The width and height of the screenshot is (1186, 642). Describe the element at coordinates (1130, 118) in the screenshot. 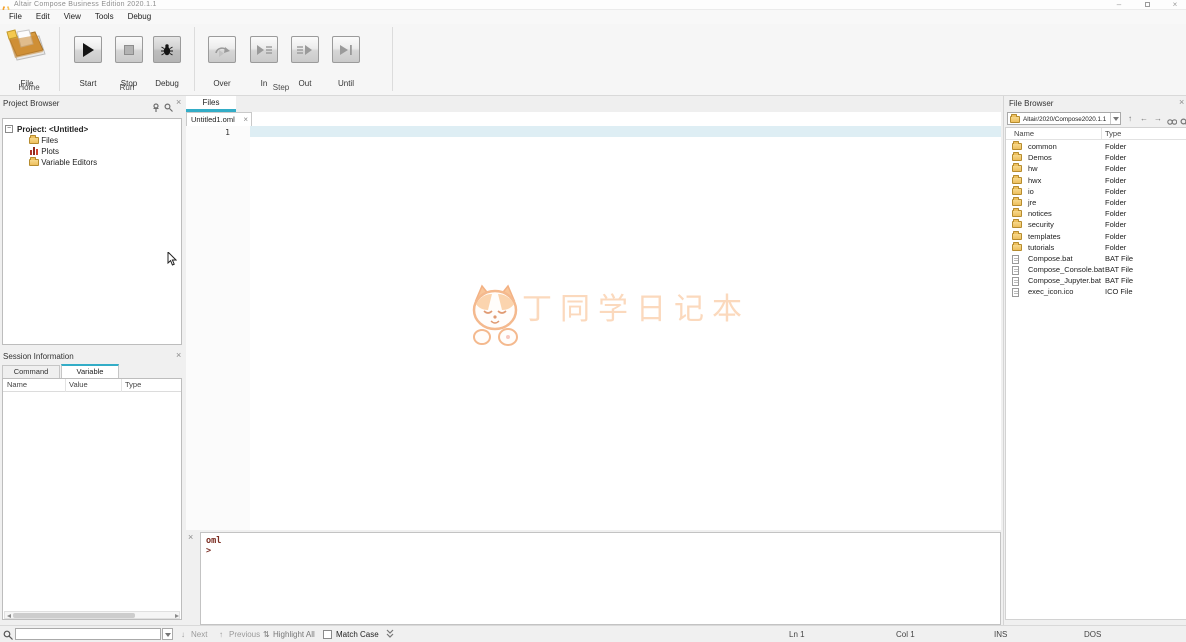

I see `up-directory-icon: ↑` at that location.